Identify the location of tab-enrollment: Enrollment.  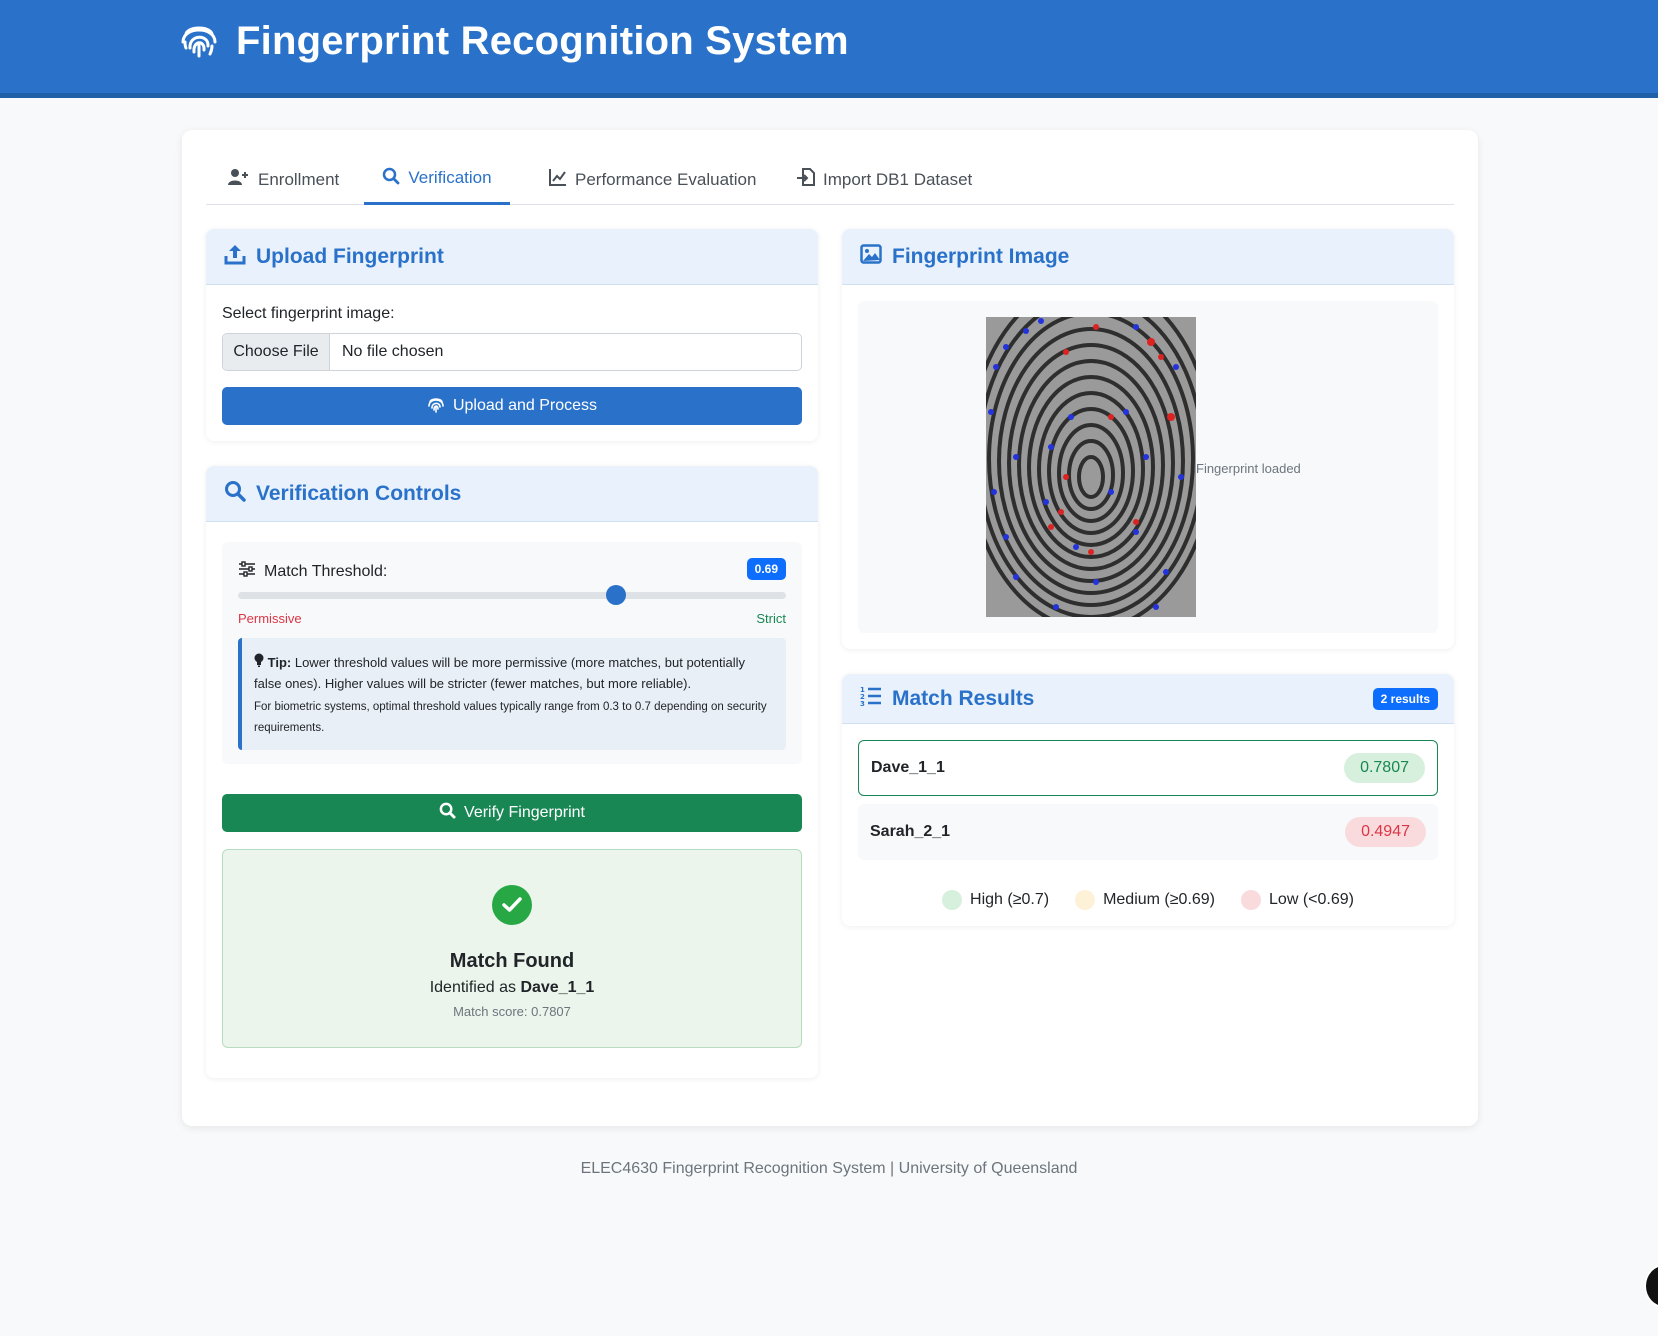
(283, 179).